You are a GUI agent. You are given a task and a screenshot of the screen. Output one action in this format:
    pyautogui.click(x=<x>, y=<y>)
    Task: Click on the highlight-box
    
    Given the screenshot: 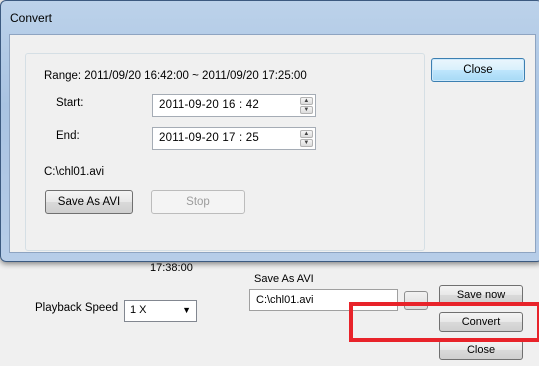 What is the action you would take?
    pyautogui.click(x=444, y=322)
    